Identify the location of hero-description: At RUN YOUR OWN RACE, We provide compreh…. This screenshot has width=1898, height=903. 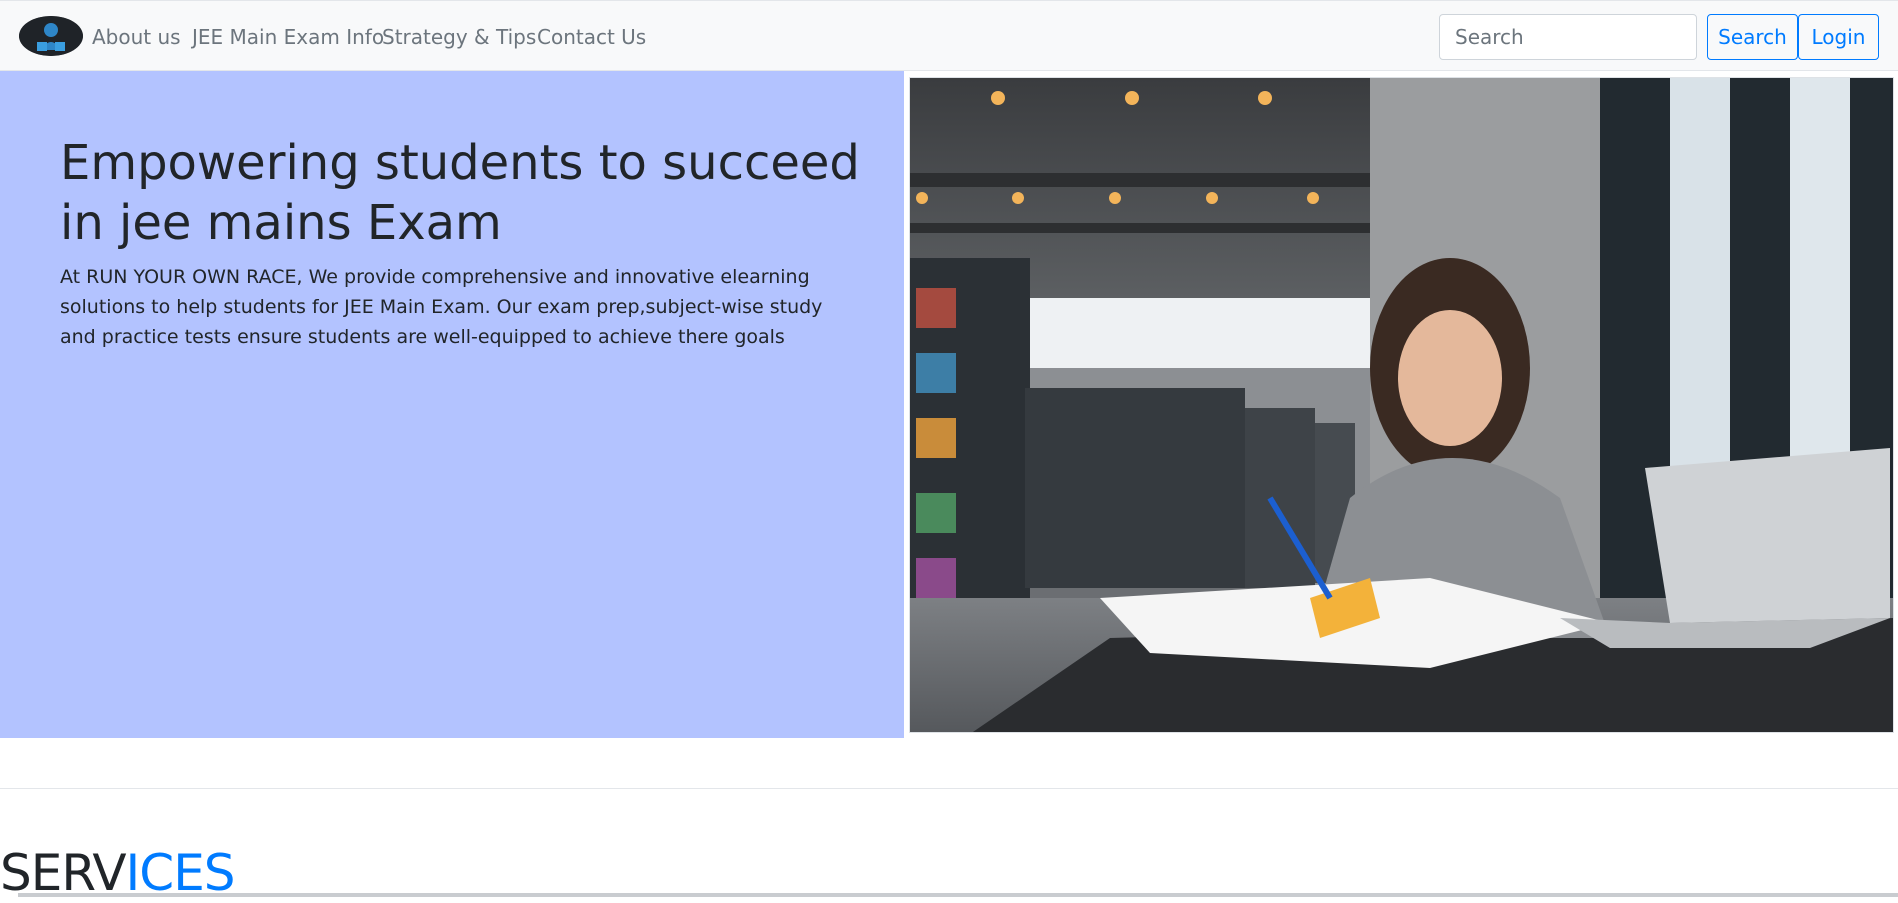
(441, 307).